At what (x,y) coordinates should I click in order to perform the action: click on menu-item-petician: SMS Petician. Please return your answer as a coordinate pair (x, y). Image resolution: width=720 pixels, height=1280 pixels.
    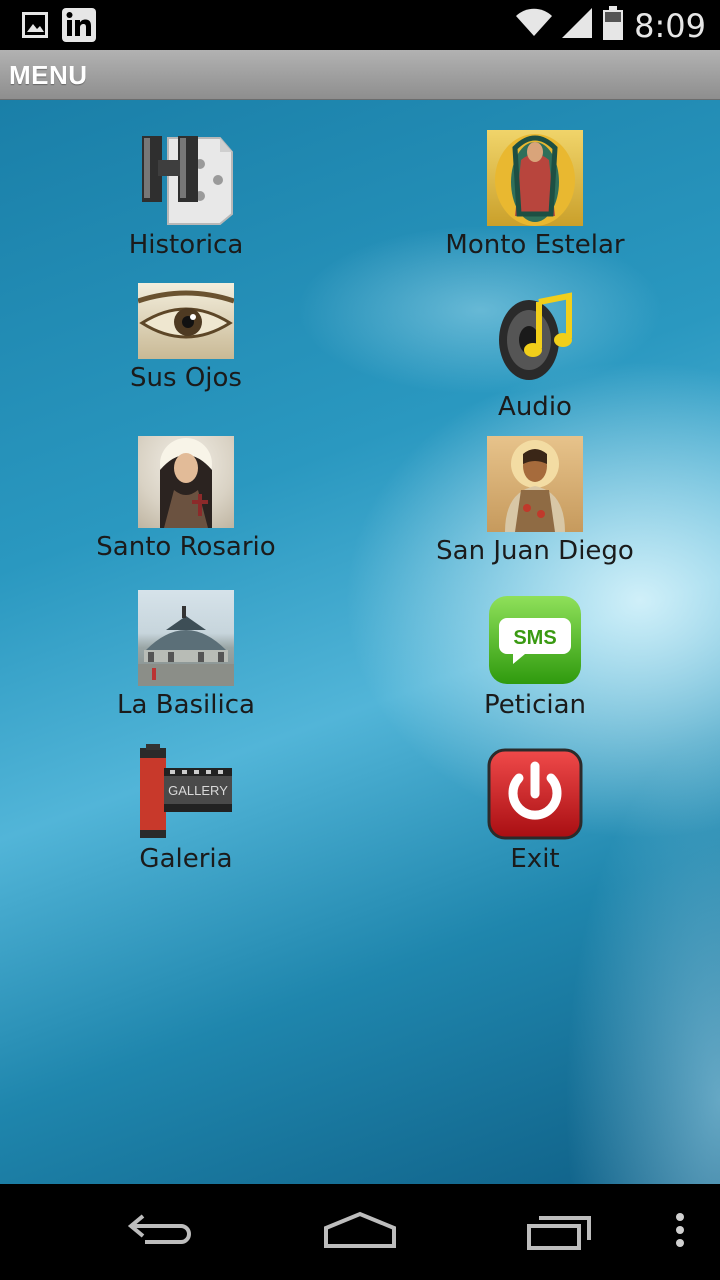
    Looking at the image, I should click on (535, 657).